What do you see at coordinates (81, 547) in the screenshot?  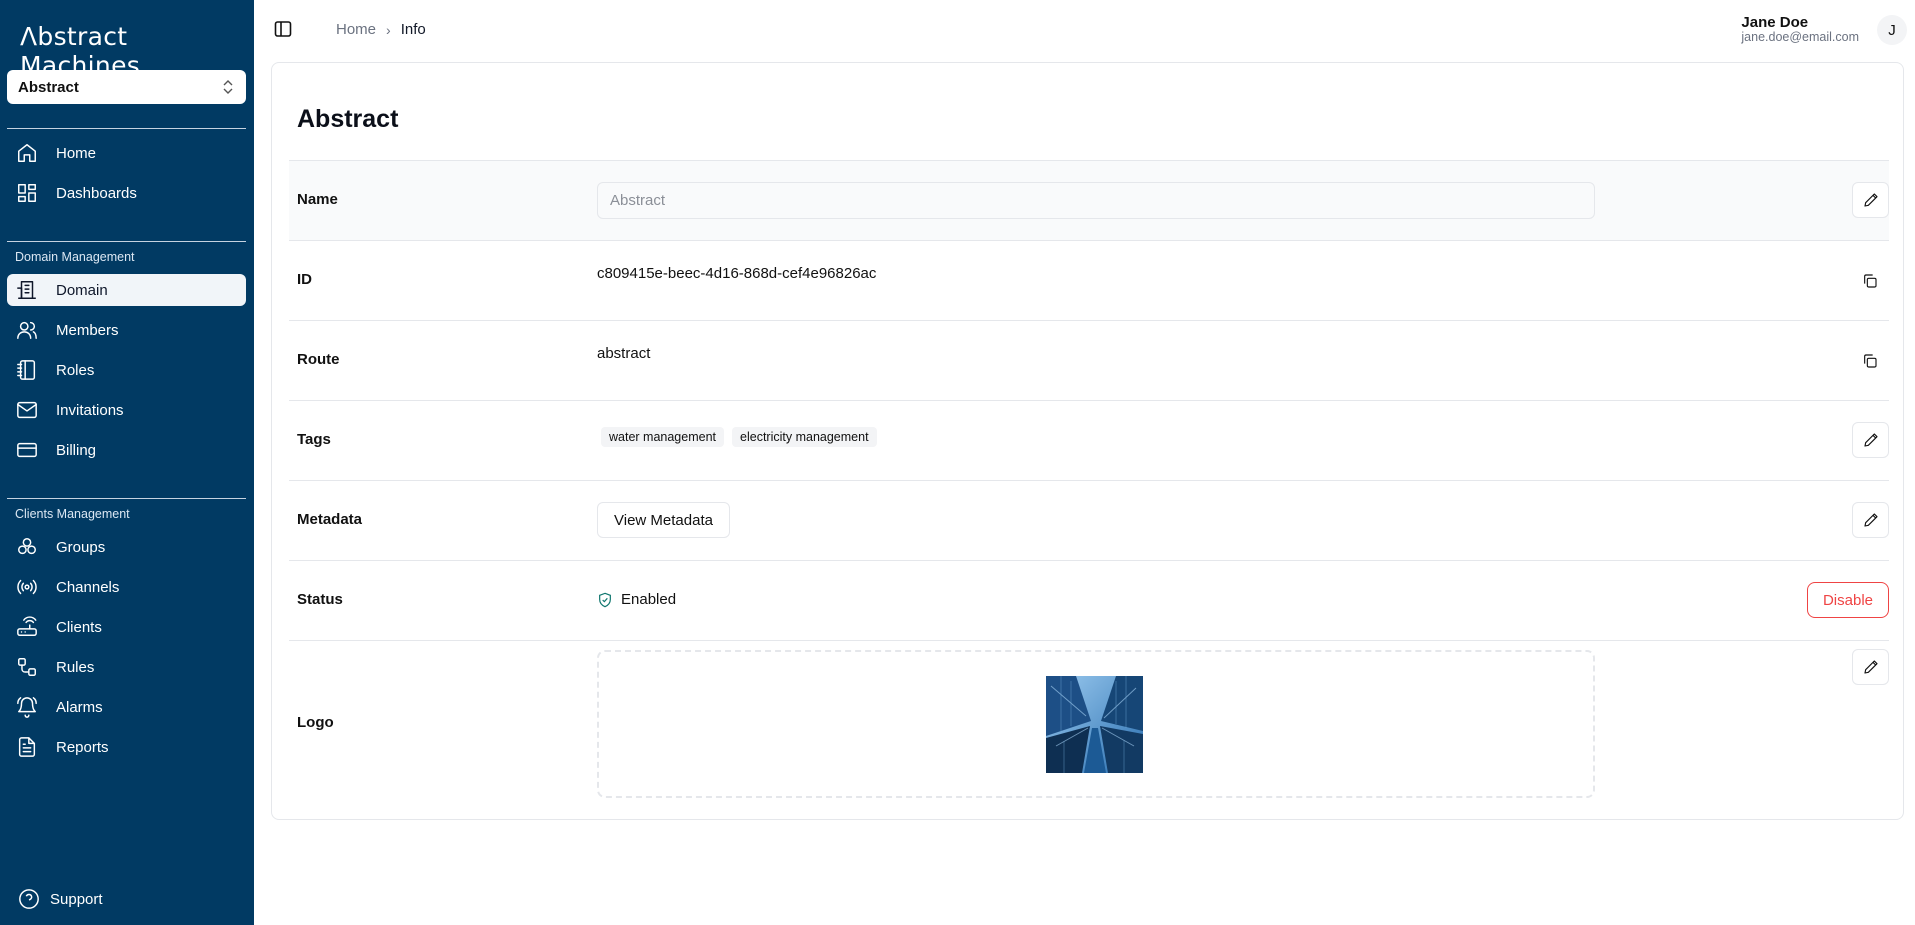 I see `sidebar-item-label: Groups` at bounding box center [81, 547].